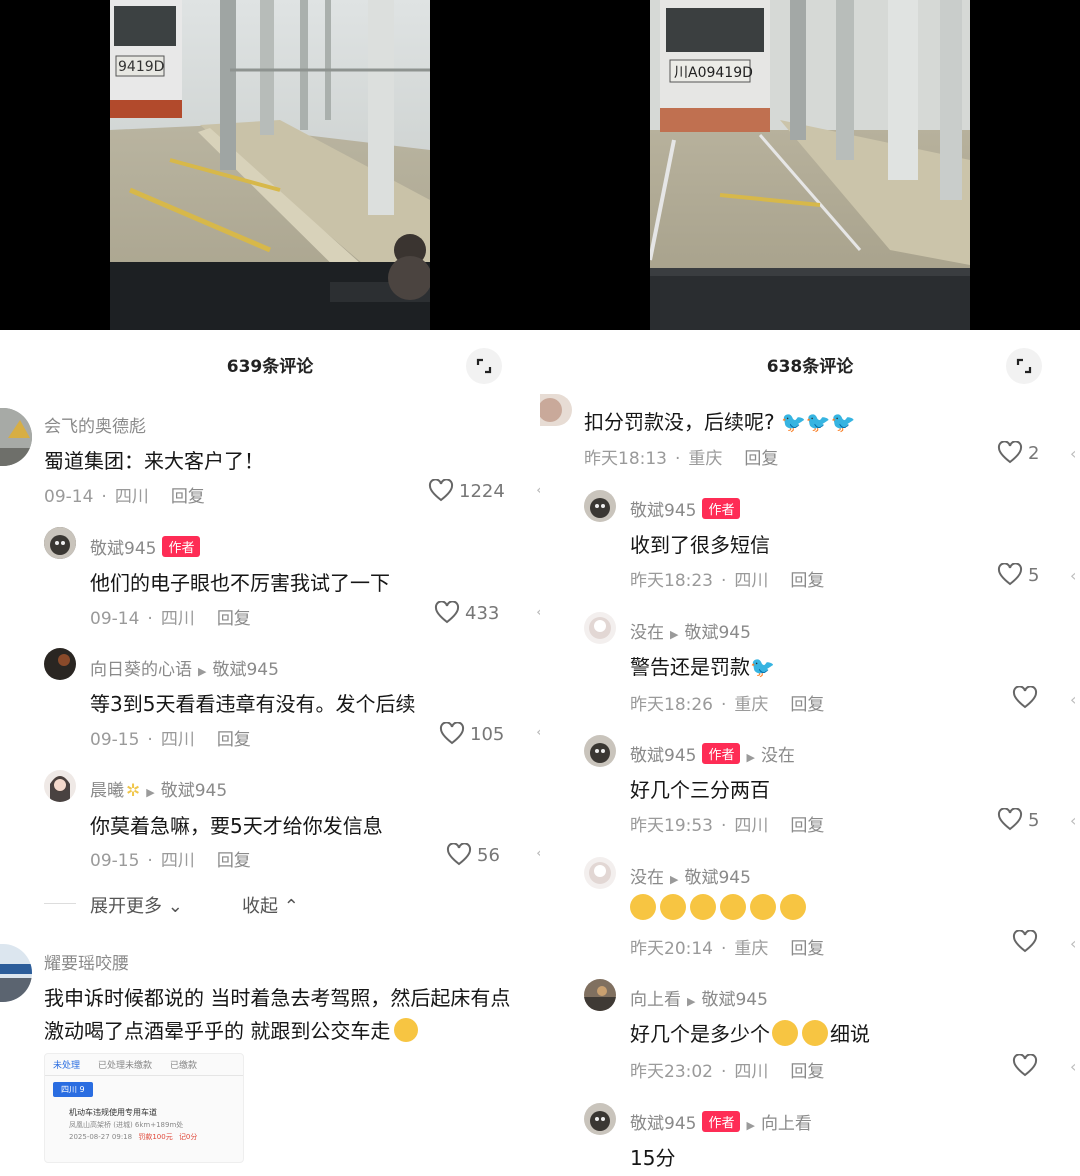 The height and width of the screenshot is (1176, 1080). Describe the element at coordinates (253, 704) in the screenshot. I see `comment-text: 等3到5天看看违章有没有。发个后续` at that location.